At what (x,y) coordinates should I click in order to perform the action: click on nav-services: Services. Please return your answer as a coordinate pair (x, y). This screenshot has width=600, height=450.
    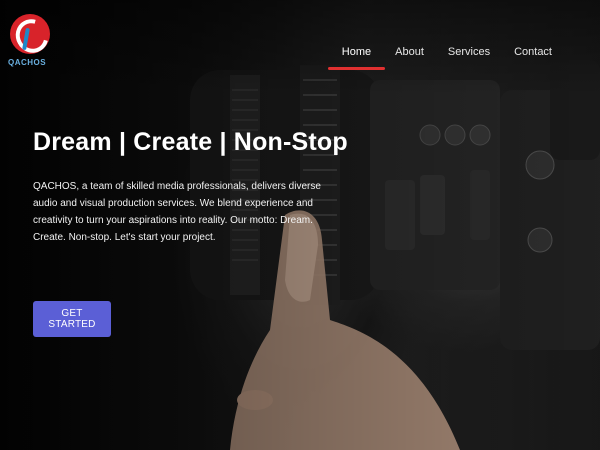
    Looking at the image, I should click on (469, 57).